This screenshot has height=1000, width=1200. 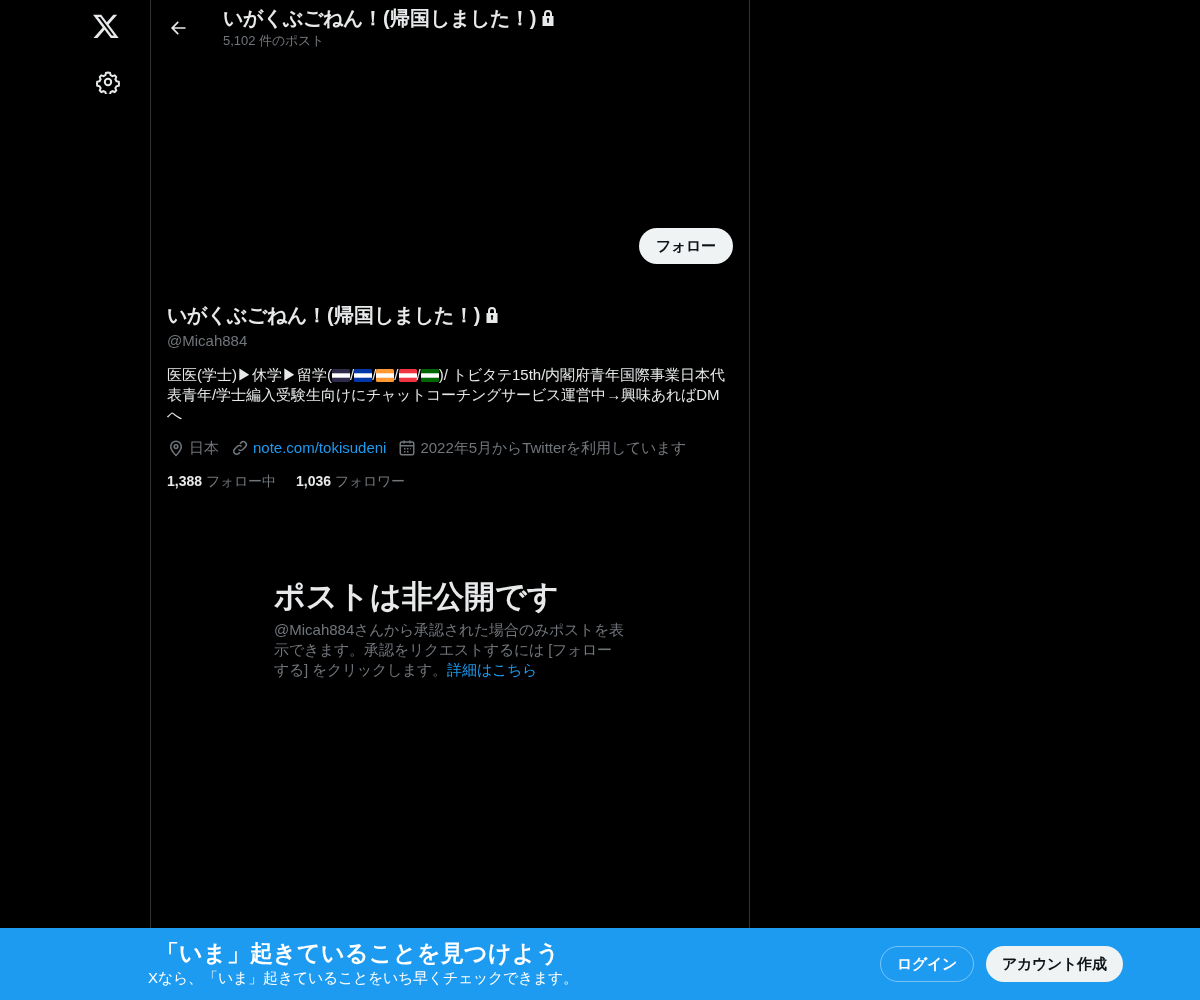 I want to click on private-notice-text: @Micah884さんから承認された場合のみポストを表示できます。承認をリクエストするには [フォローする] をクリックします。詳細はこちら, so click(x=450, y=650).